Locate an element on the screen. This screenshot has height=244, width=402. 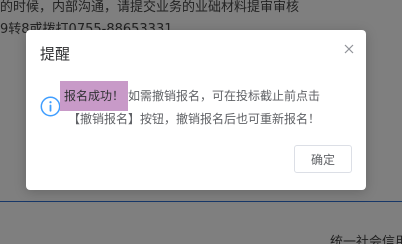
message-highlight: 报名成功！ is located at coordinates (94, 96).